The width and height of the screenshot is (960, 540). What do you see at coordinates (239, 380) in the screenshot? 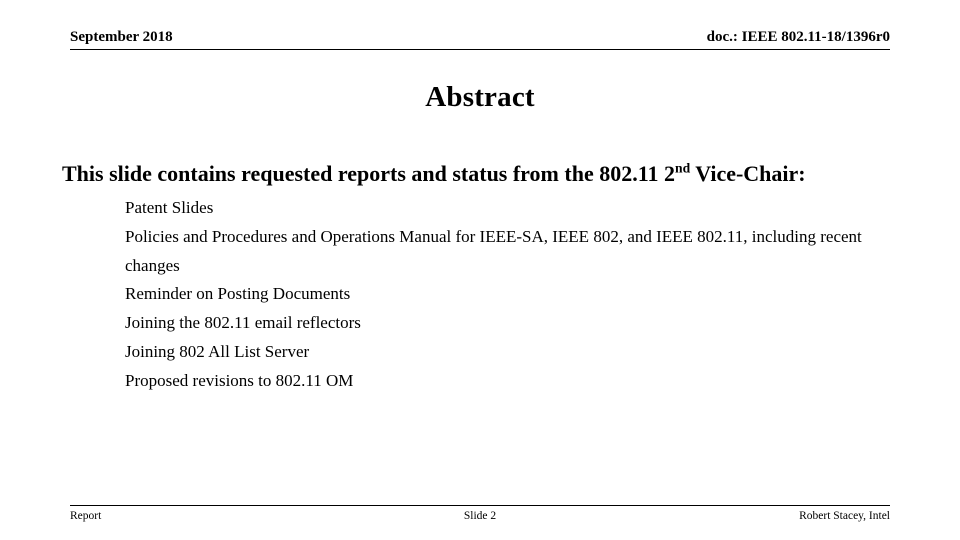
I see `list-item: Proposed revisions to 802.11 OM` at bounding box center [239, 380].